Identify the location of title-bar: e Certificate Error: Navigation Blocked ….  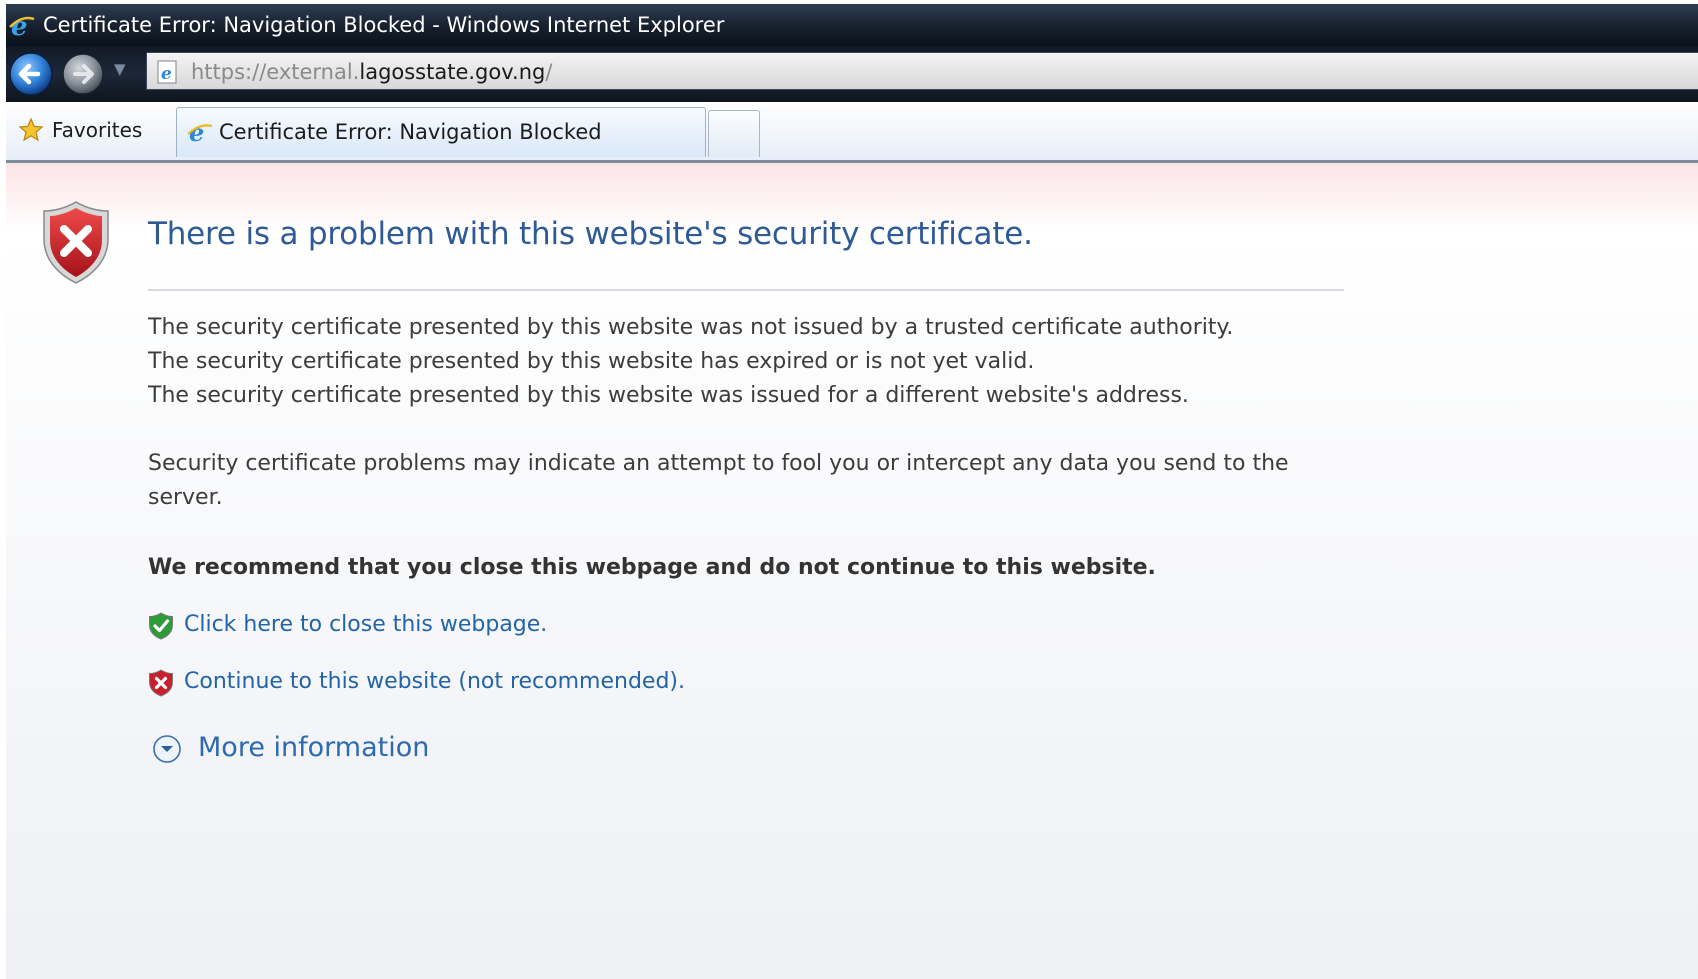
(852, 25).